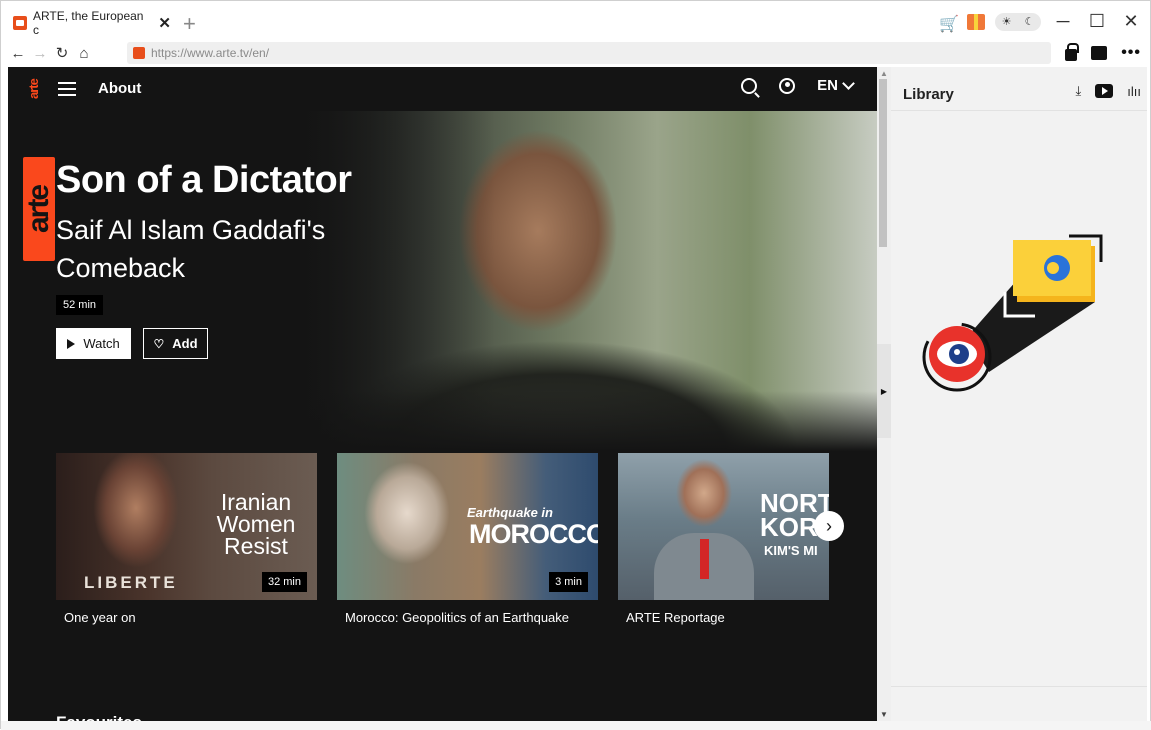  Describe the element at coordinates (1104, 91) in the screenshot. I see `video-icon` at that location.